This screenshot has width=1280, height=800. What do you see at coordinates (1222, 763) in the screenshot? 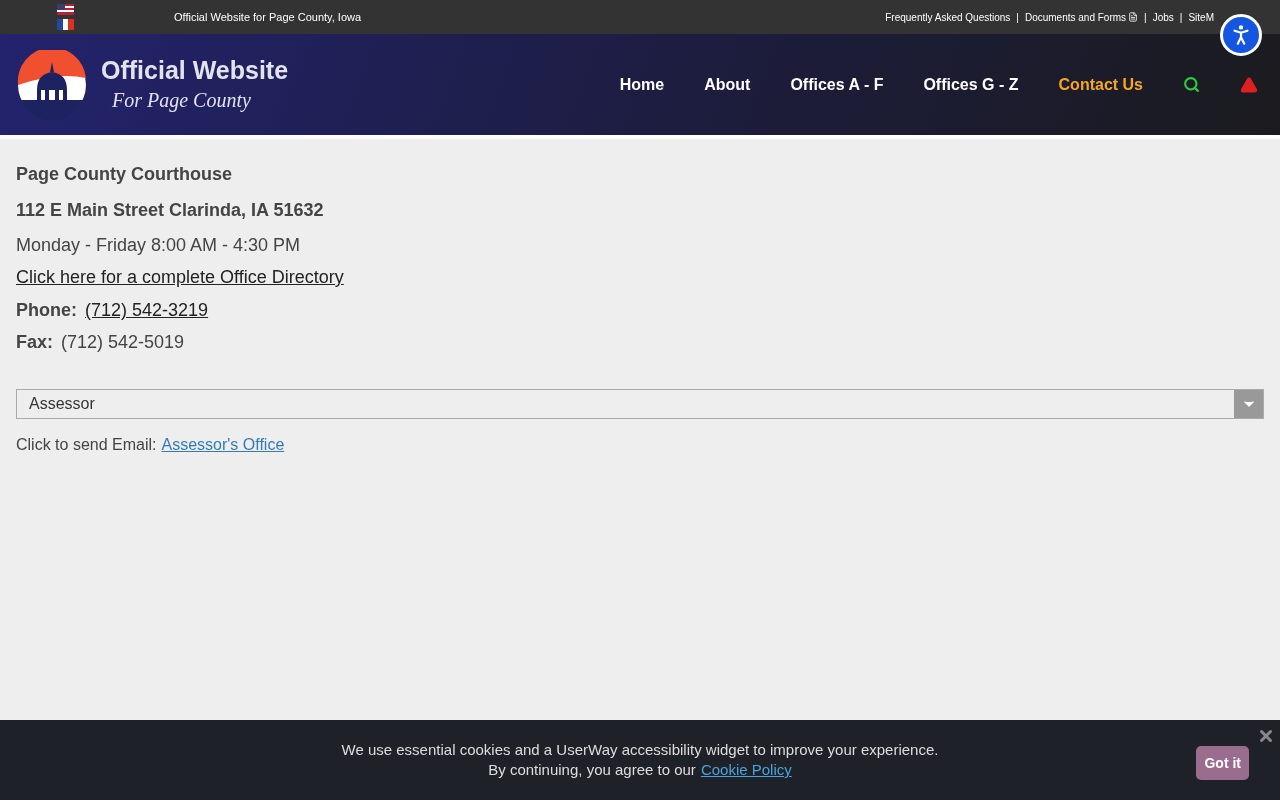
I see `got-it-button: Got it` at bounding box center [1222, 763].